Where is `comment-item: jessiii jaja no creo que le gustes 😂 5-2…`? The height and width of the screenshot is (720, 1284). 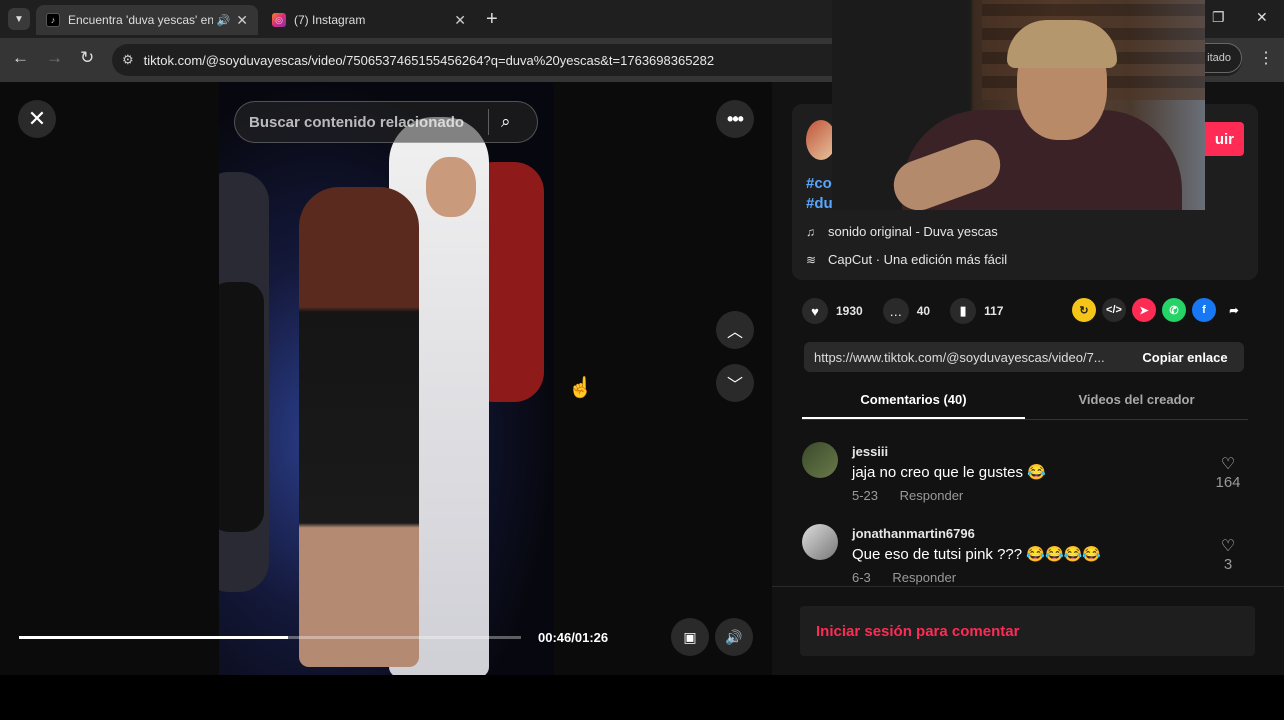
comment-item: jessiii jaja no creo que le gustes 😂 5-2… is located at coordinates (1025, 477).